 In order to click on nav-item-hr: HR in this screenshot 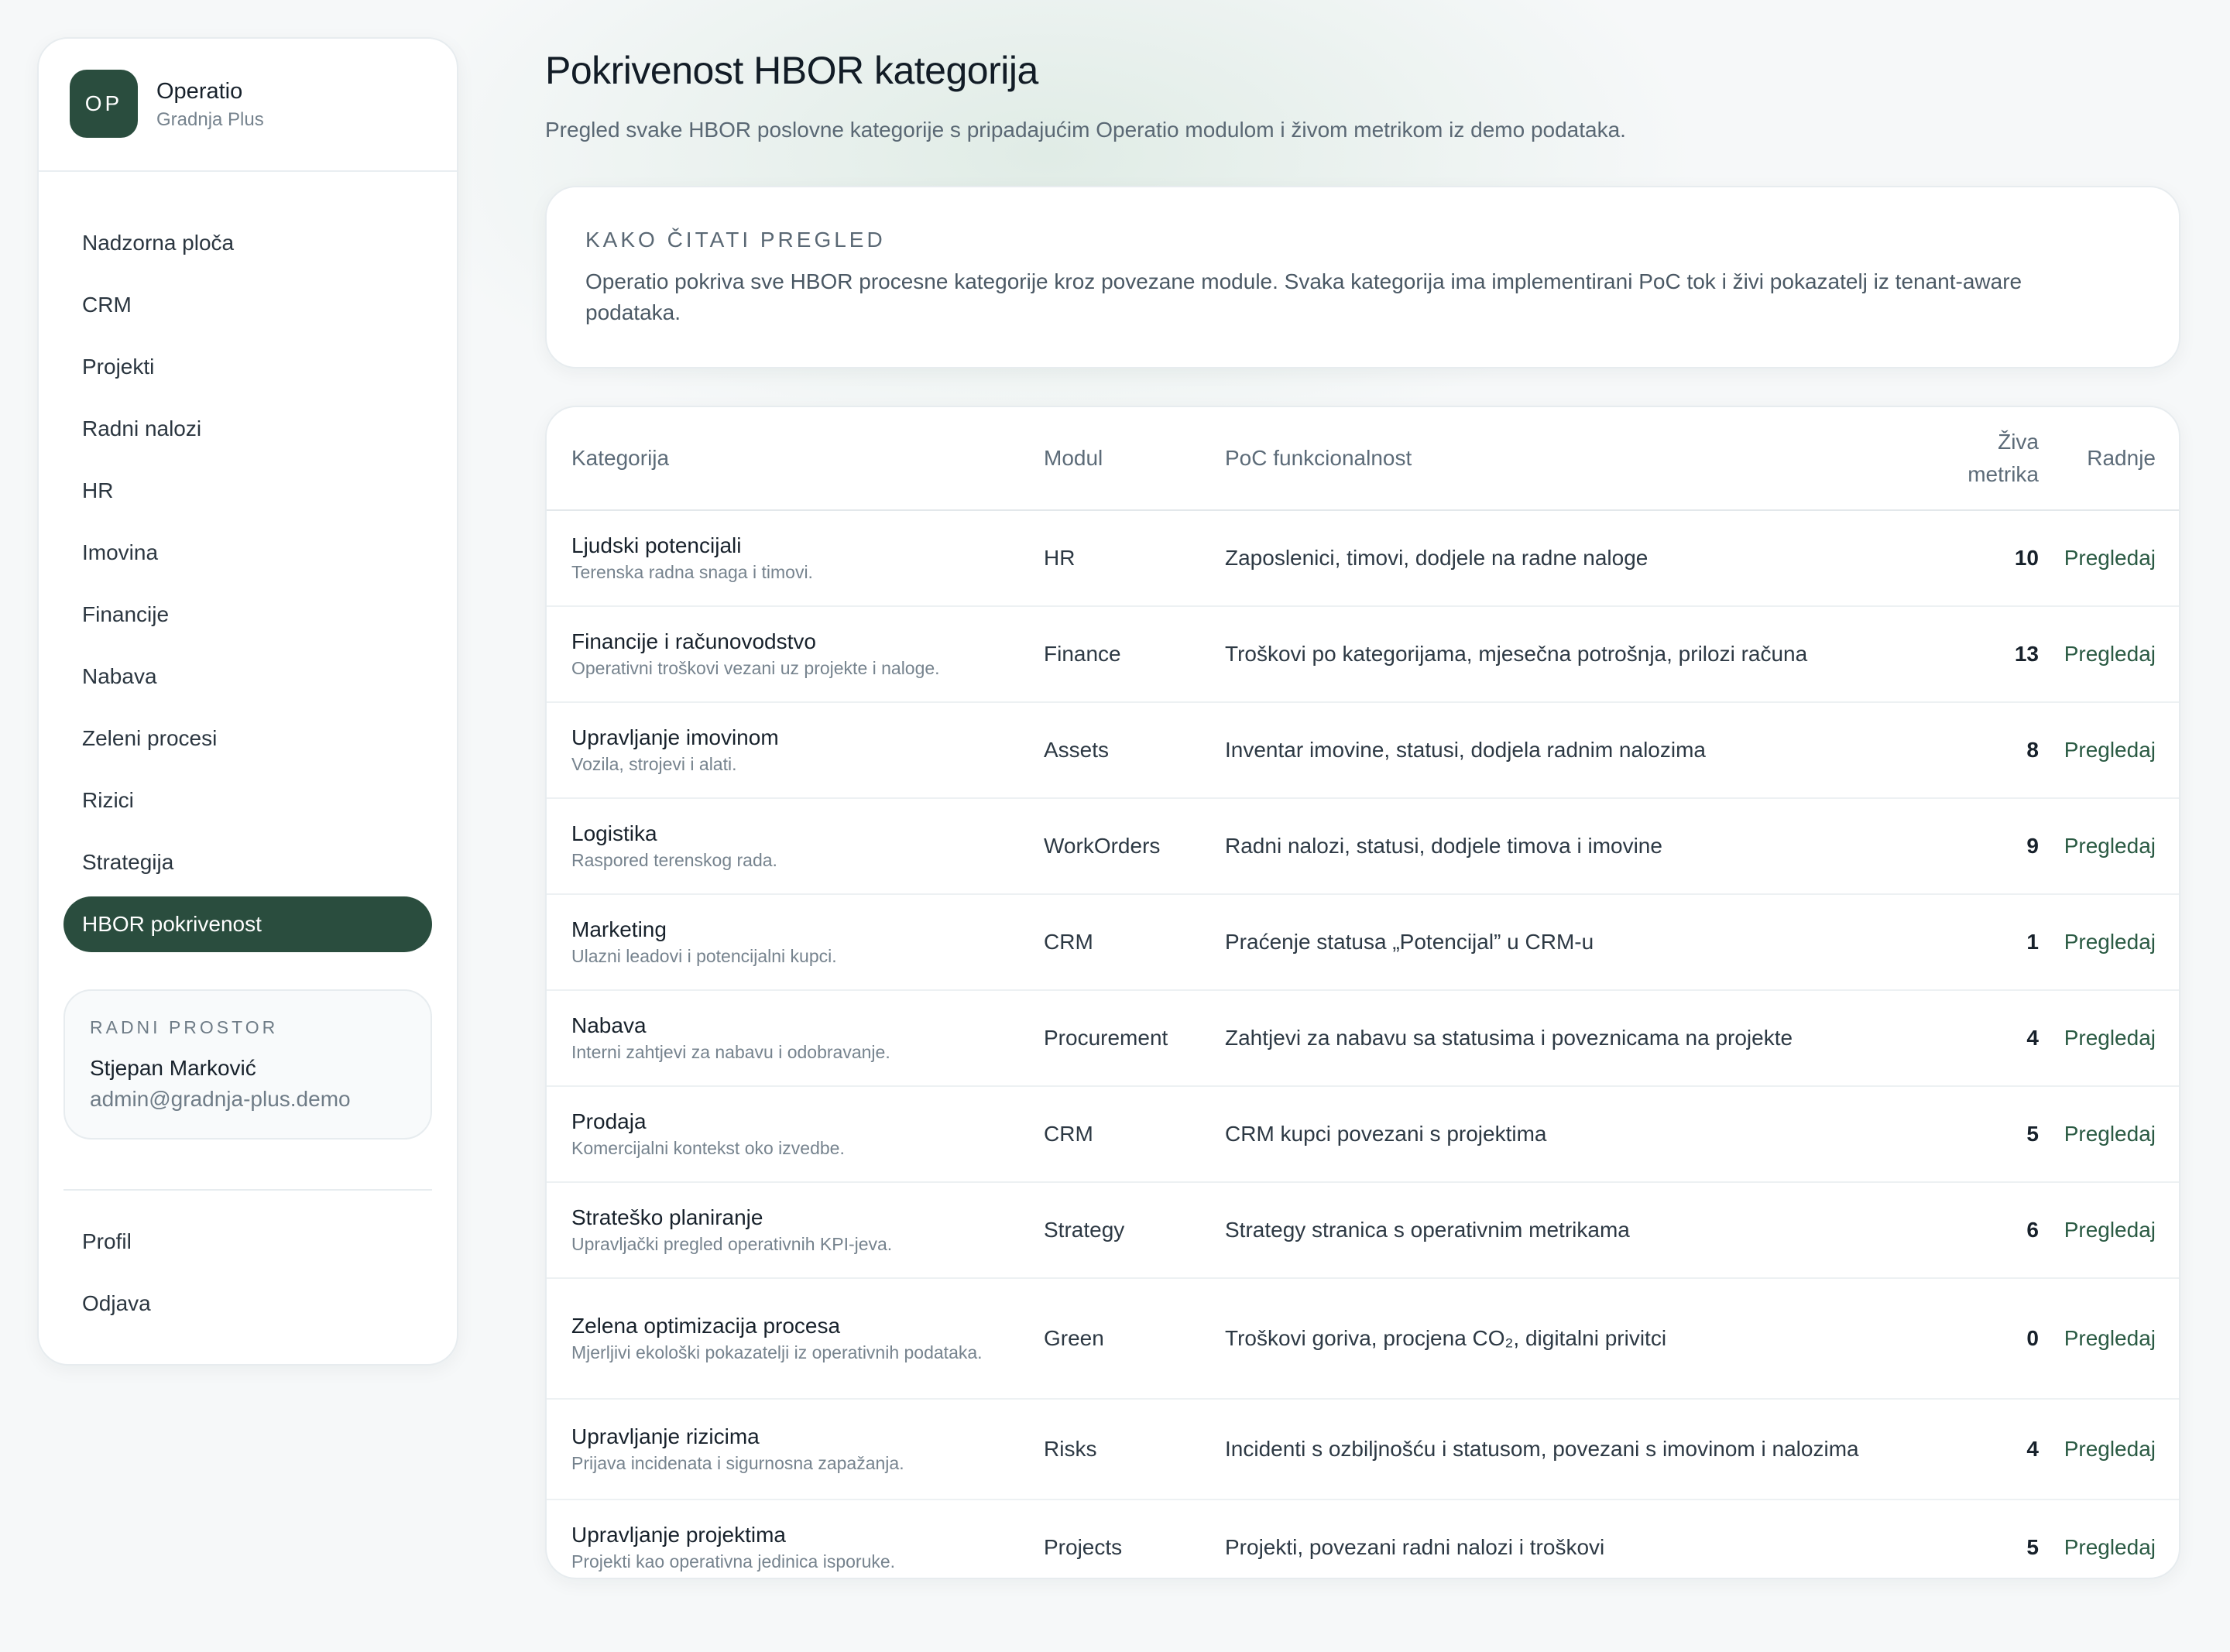, I will do `click(247, 491)`.